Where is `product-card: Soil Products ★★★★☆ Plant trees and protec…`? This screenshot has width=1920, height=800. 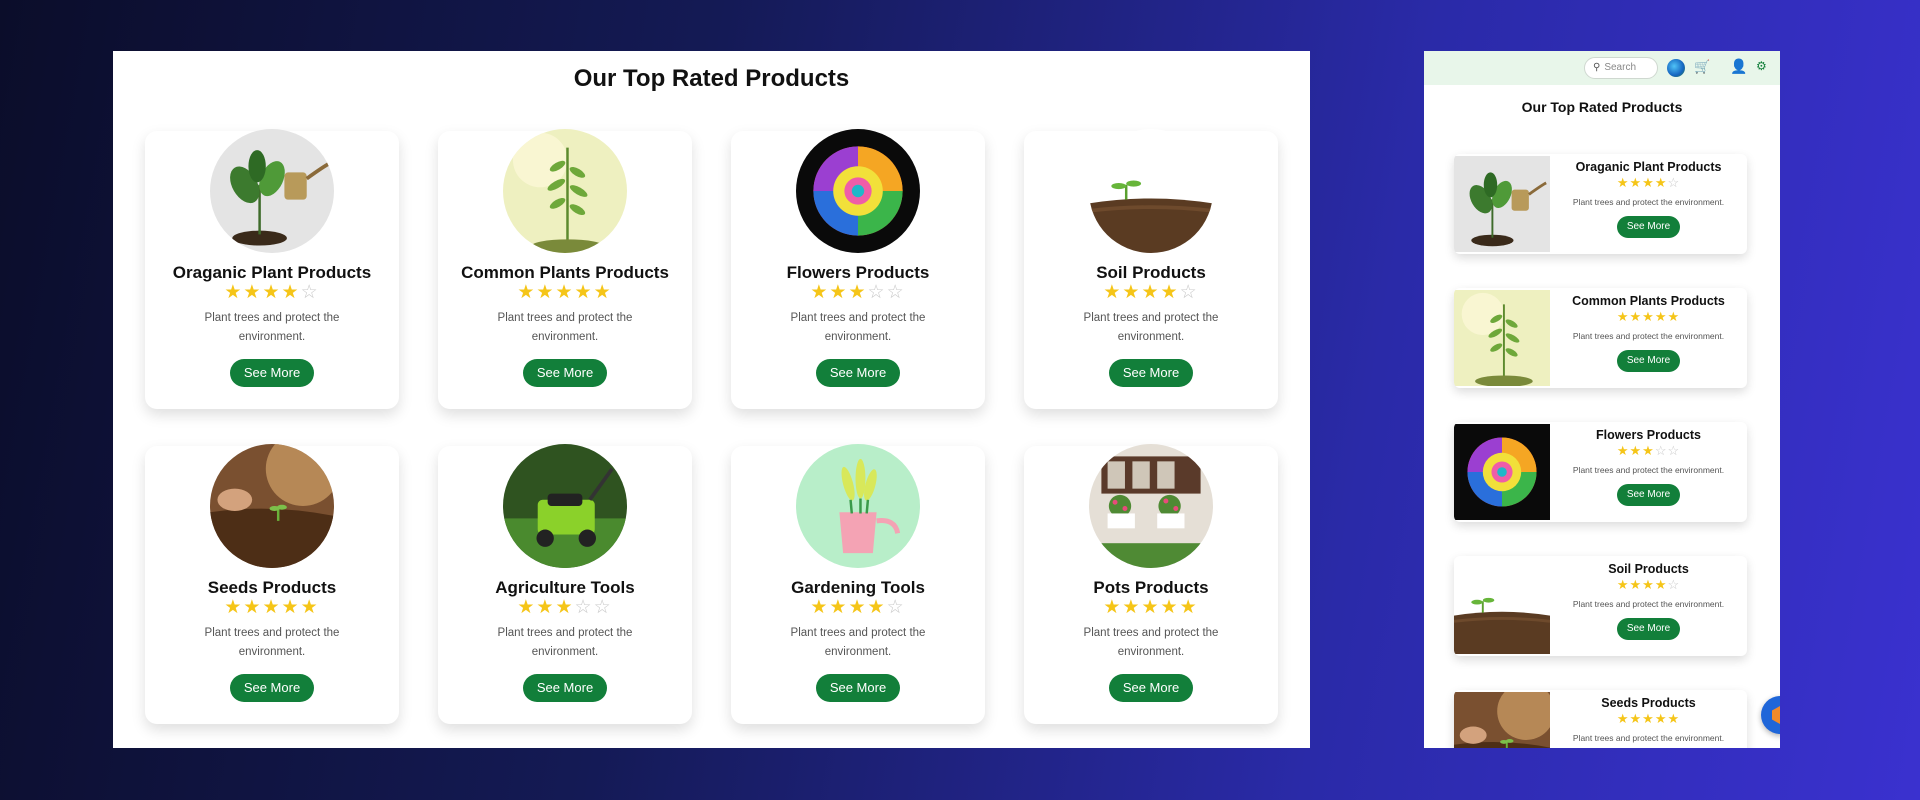 product-card: Soil Products ★★★★☆ Plant trees and protec… is located at coordinates (1151, 269).